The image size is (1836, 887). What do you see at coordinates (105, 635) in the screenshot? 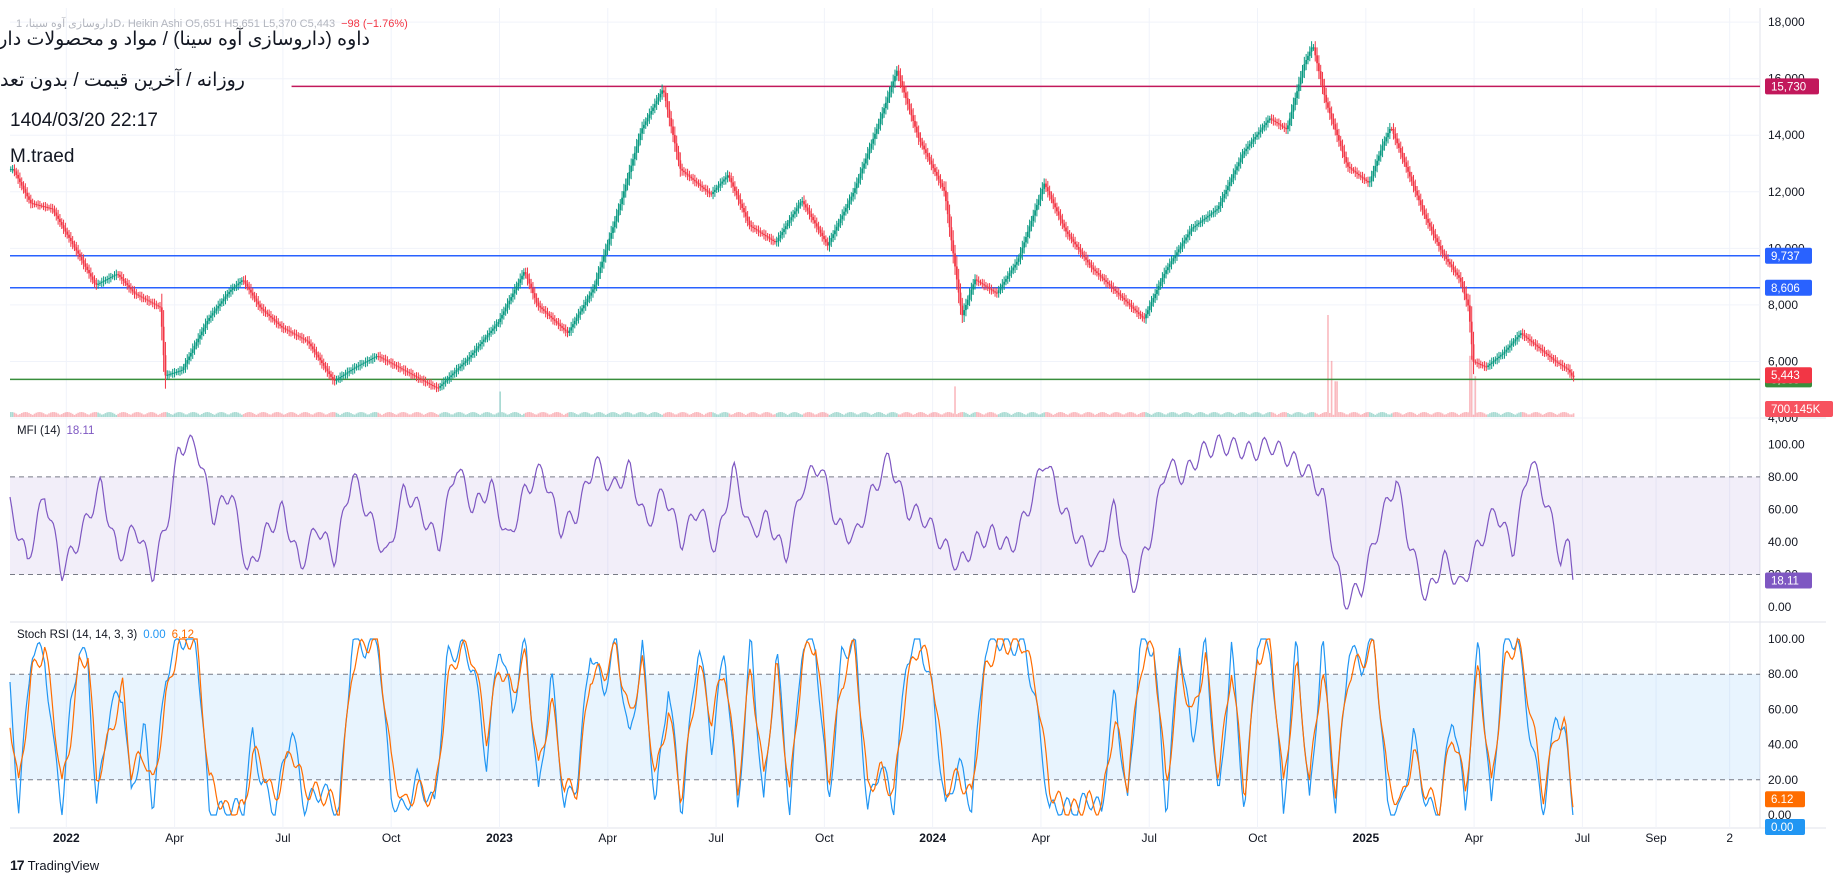
I see `stoch-rsi-legend: Stoch RSI (14, 14, 3, 3) 0.00 6.12` at bounding box center [105, 635].